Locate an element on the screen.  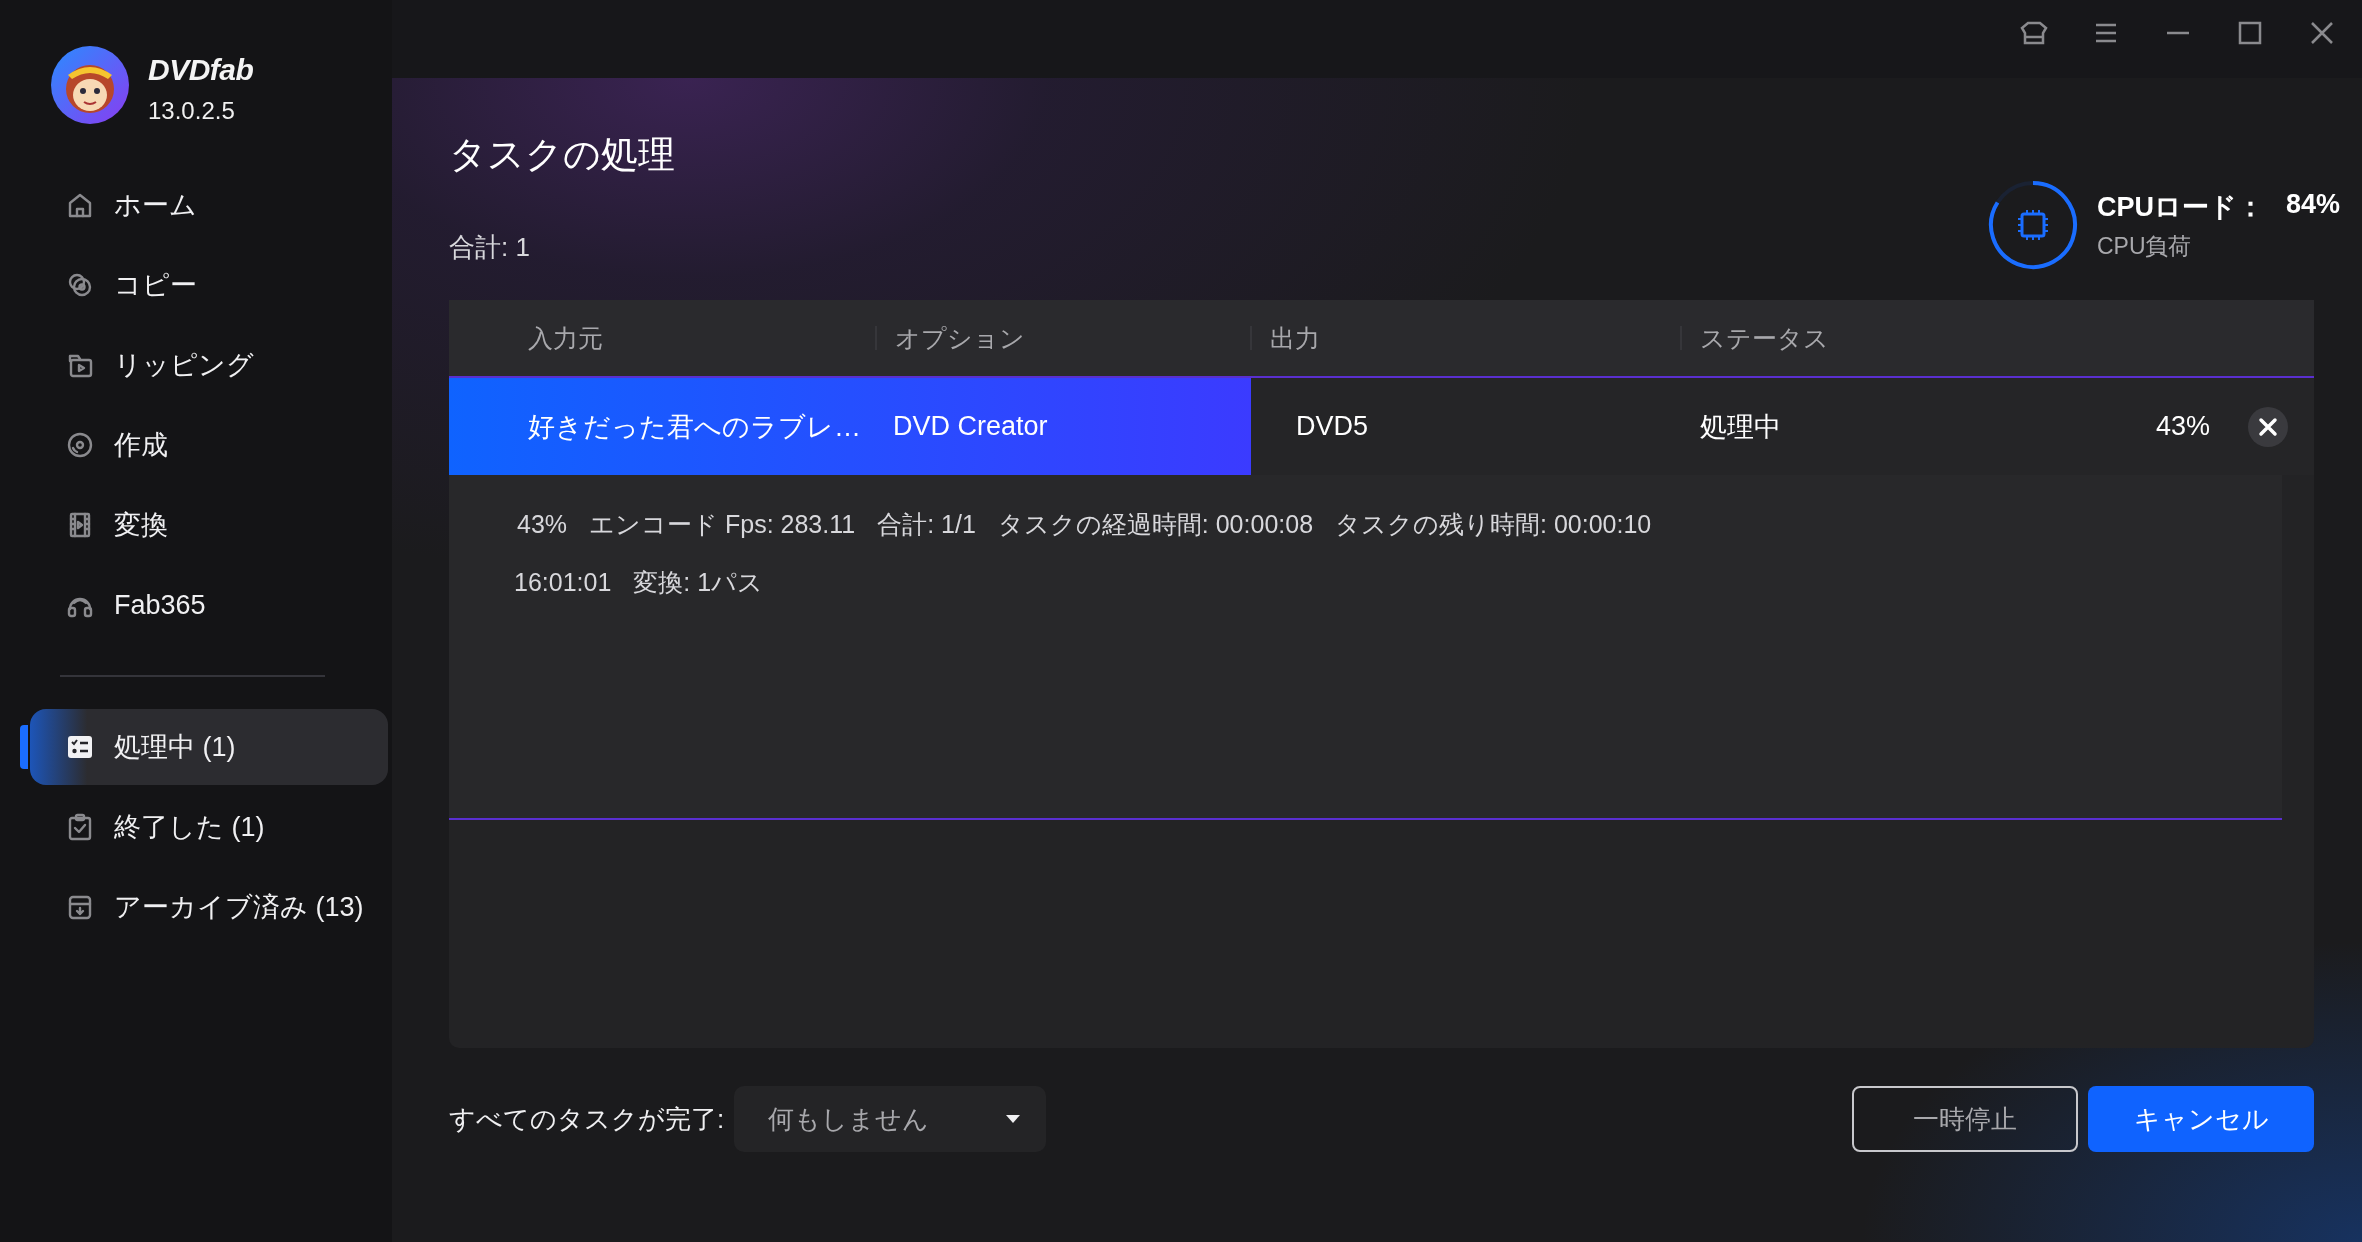
sidebar-item: 作成 is located at coordinates (209, 445).